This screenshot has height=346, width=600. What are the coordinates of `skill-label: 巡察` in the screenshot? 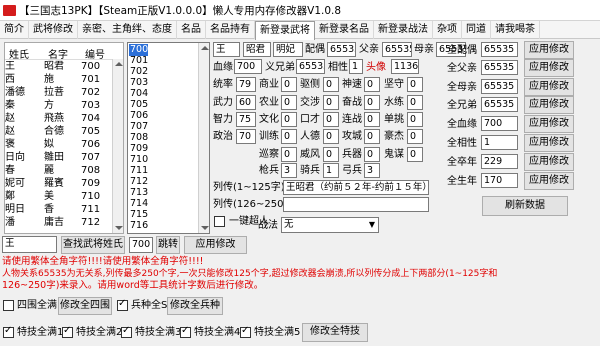 It's located at (269, 154).